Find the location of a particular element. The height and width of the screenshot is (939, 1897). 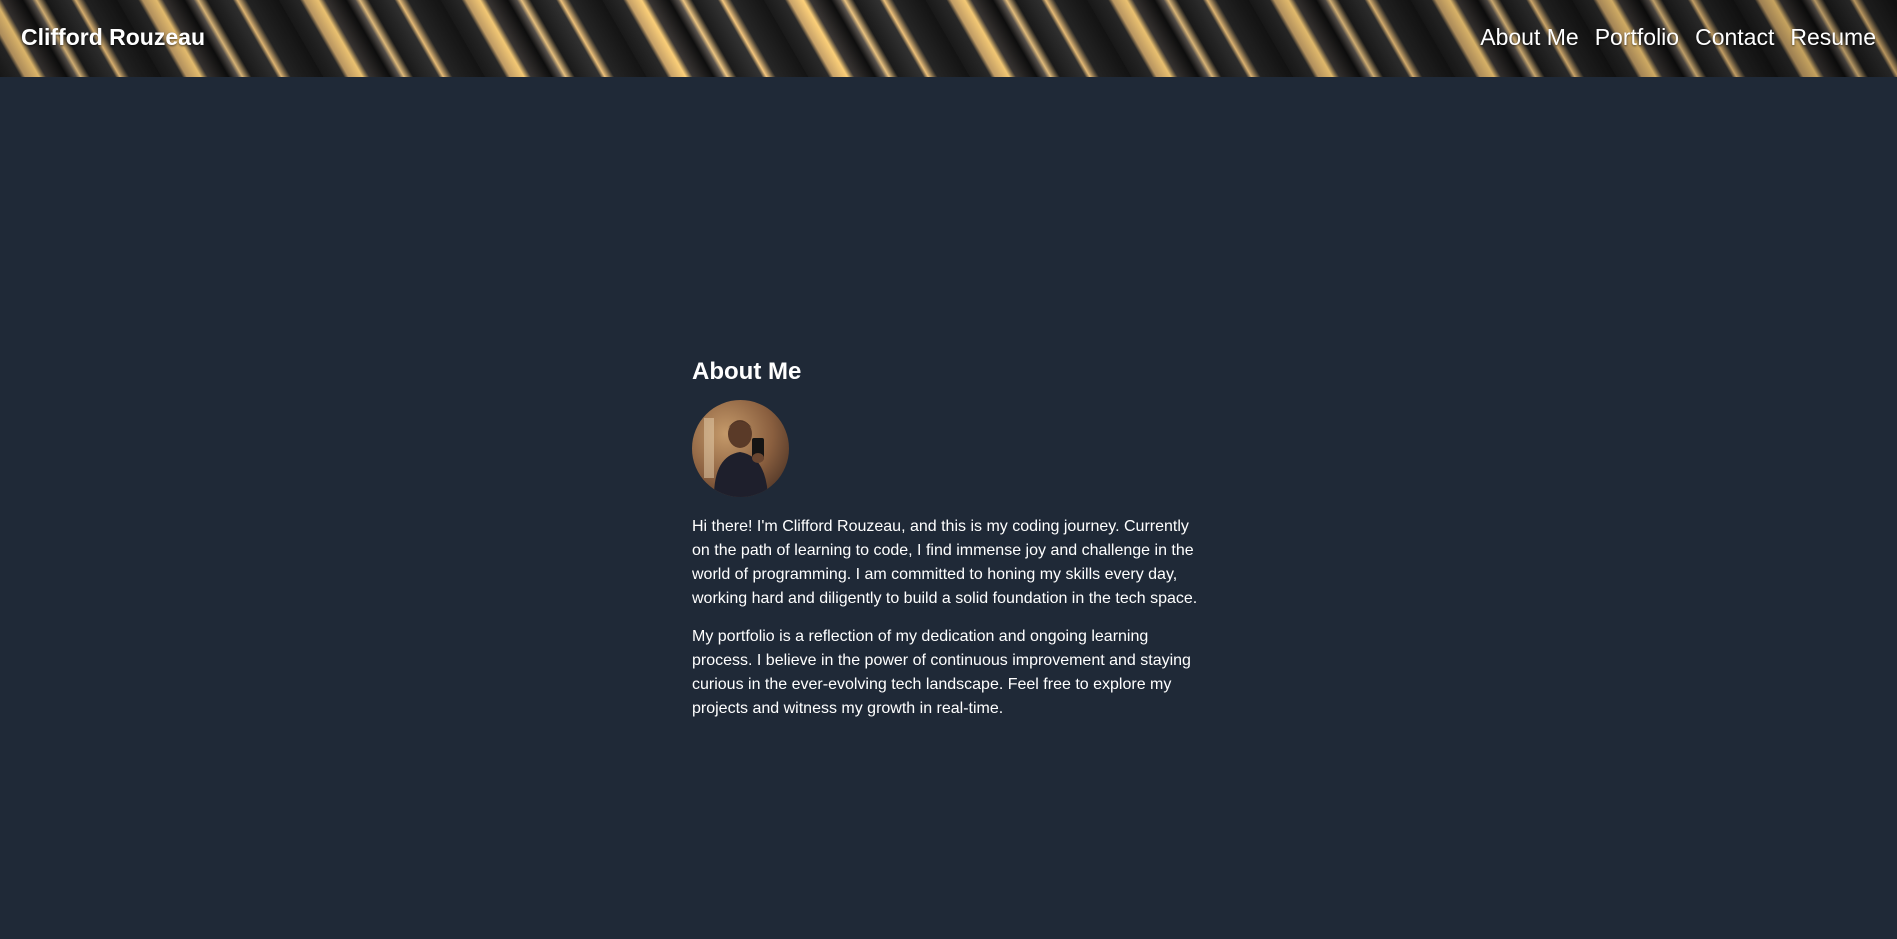

main-nav: About Me Portfolio Contact Resume is located at coordinates (1678, 37).